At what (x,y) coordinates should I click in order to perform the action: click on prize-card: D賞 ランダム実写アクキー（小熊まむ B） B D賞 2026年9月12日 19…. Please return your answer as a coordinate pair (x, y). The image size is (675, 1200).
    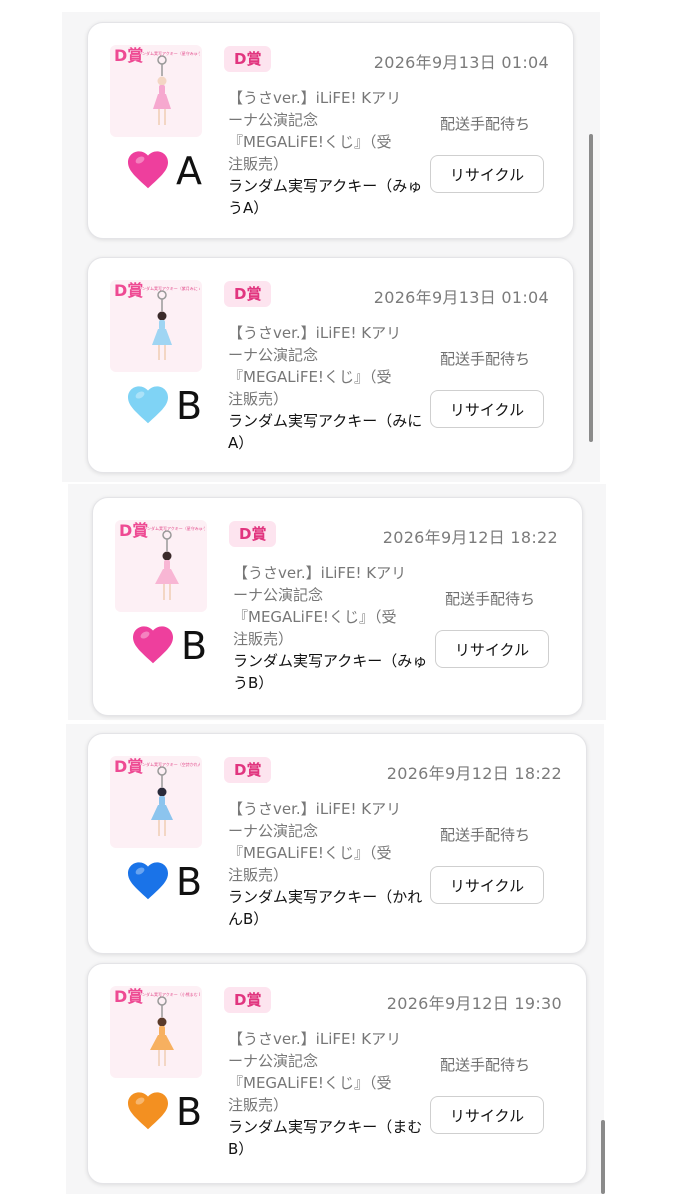
    Looking at the image, I should click on (337, 1073).